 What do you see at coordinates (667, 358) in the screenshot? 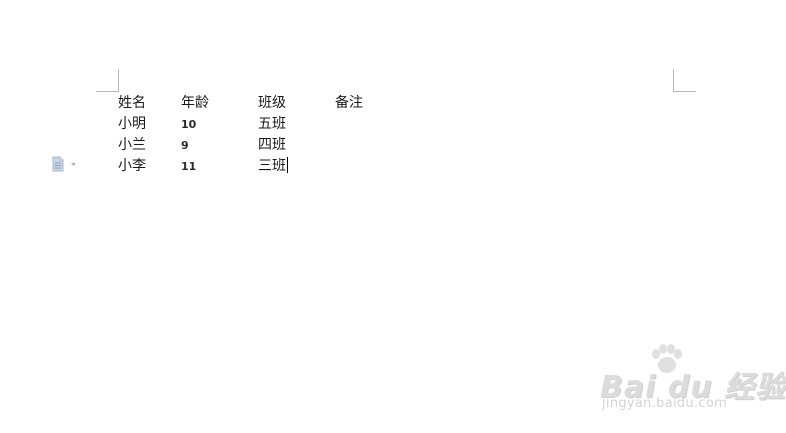
I see `paw-icon` at bounding box center [667, 358].